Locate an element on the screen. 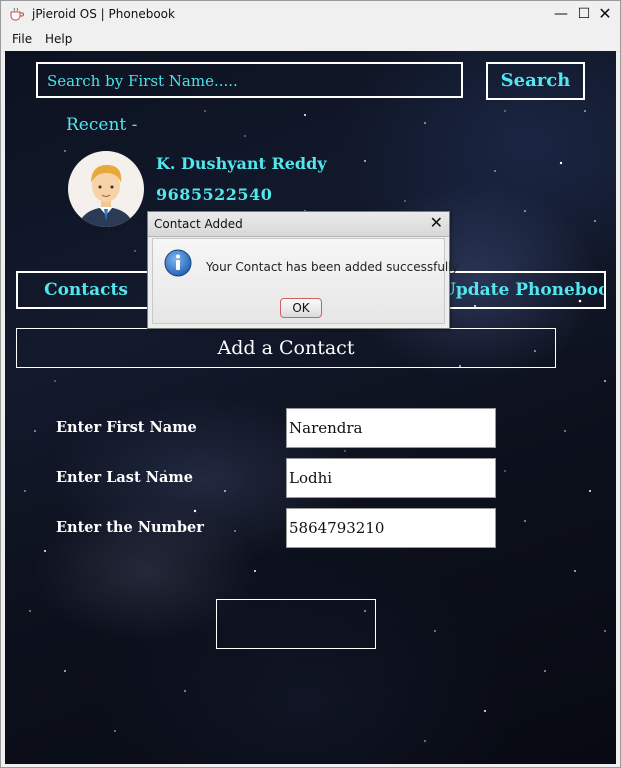 The image size is (621, 768). update-phonebook-button: Update Phonebook is located at coordinates (515, 290).